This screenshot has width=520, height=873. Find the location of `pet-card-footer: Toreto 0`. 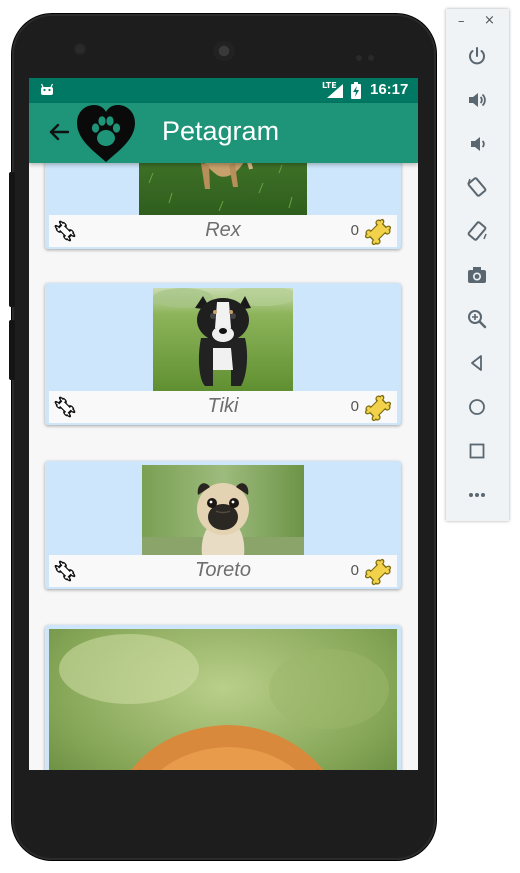

pet-card-footer: Toreto 0 is located at coordinates (223, 571).